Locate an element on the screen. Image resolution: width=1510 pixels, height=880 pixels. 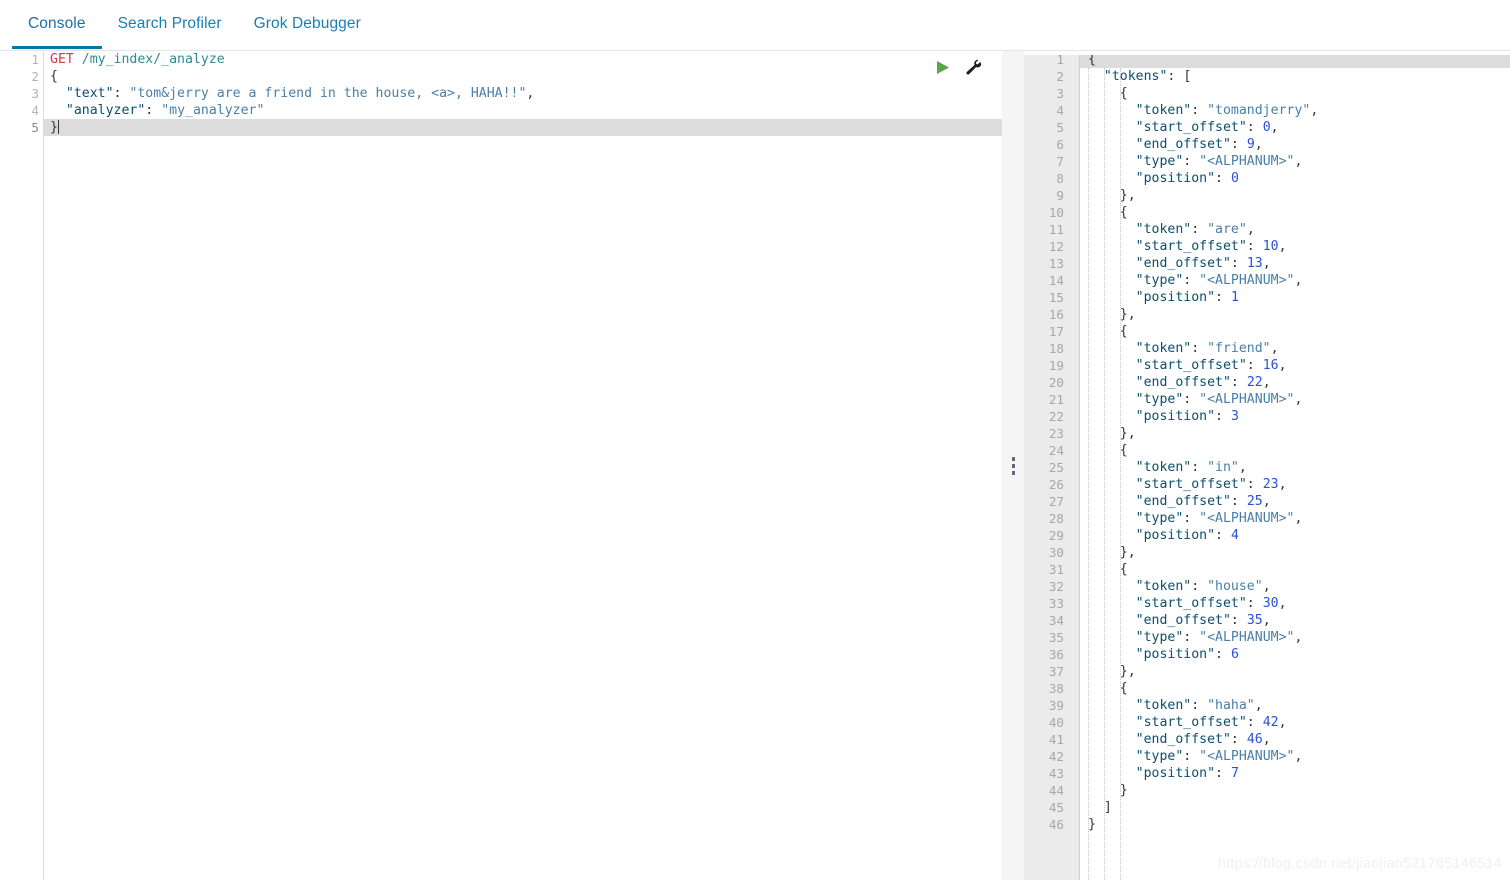
code-line: 2{ is located at coordinates (501, 76).